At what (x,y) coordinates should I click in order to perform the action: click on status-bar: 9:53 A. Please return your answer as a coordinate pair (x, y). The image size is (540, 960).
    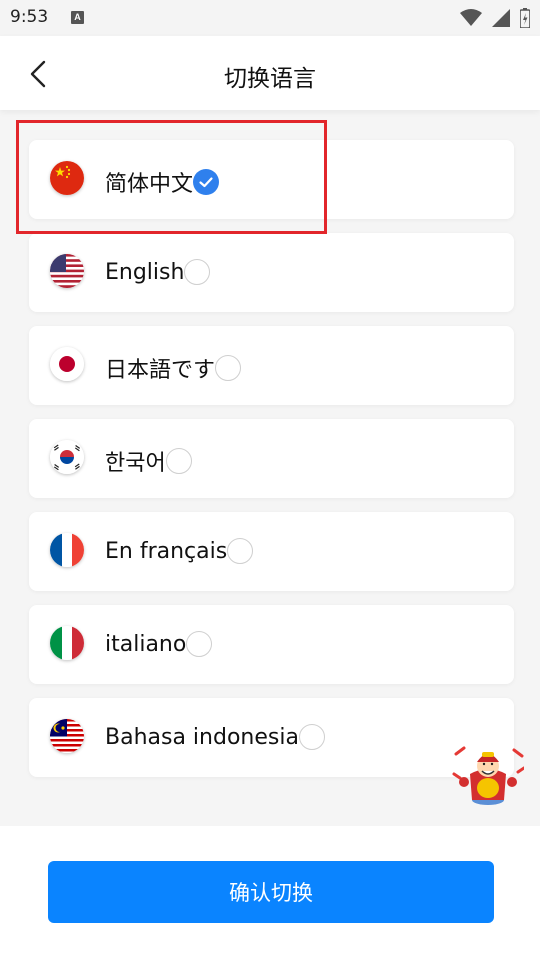
    Looking at the image, I should click on (270, 18).